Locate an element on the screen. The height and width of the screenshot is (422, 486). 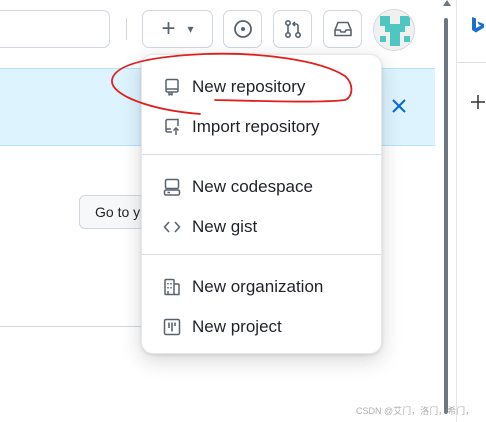
menu-item-new-project: New project is located at coordinates (262, 327).